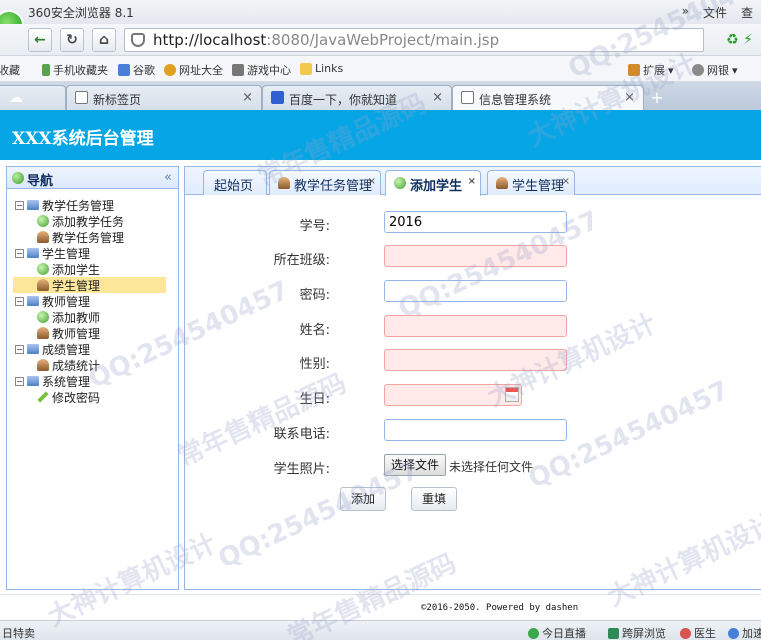  I want to click on gender-input, so click(475, 360).